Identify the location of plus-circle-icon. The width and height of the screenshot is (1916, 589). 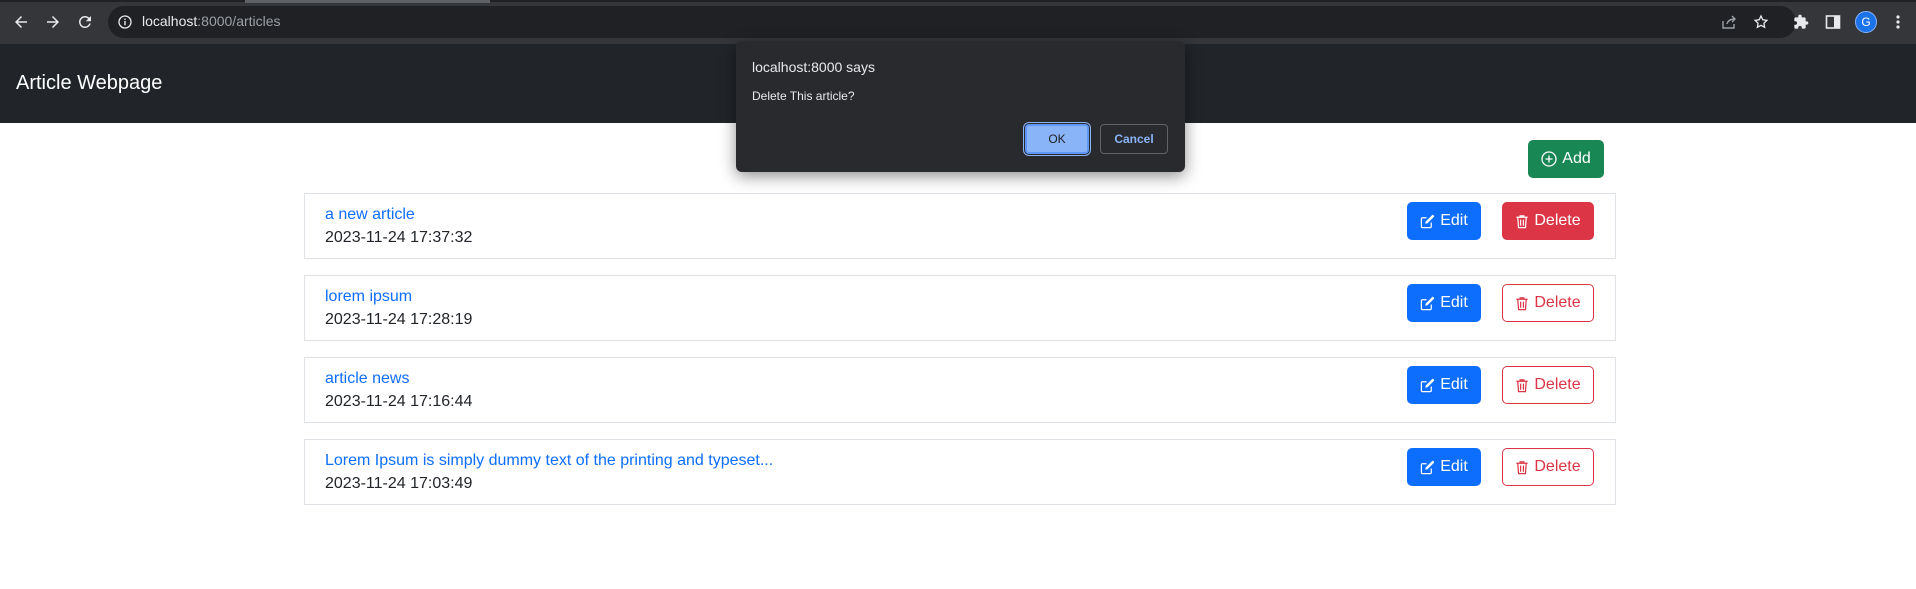
(1549, 159).